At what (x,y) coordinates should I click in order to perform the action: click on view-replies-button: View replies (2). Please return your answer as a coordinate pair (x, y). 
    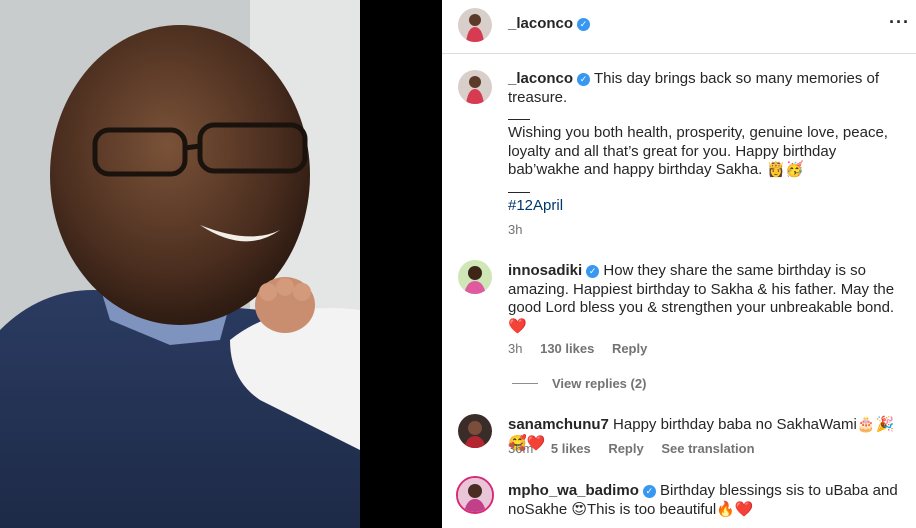
    Looking at the image, I should click on (579, 383).